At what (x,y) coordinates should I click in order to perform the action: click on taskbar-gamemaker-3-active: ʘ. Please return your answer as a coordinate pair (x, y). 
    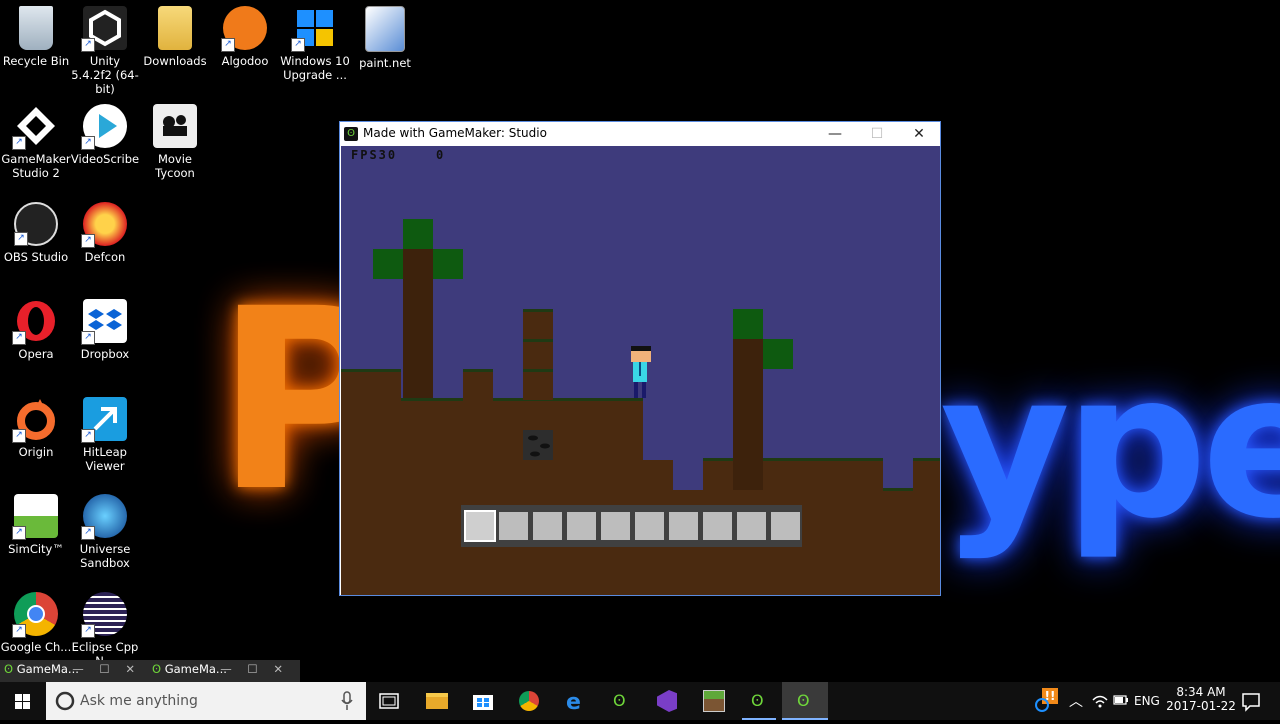
    Looking at the image, I should click on (805, 701).